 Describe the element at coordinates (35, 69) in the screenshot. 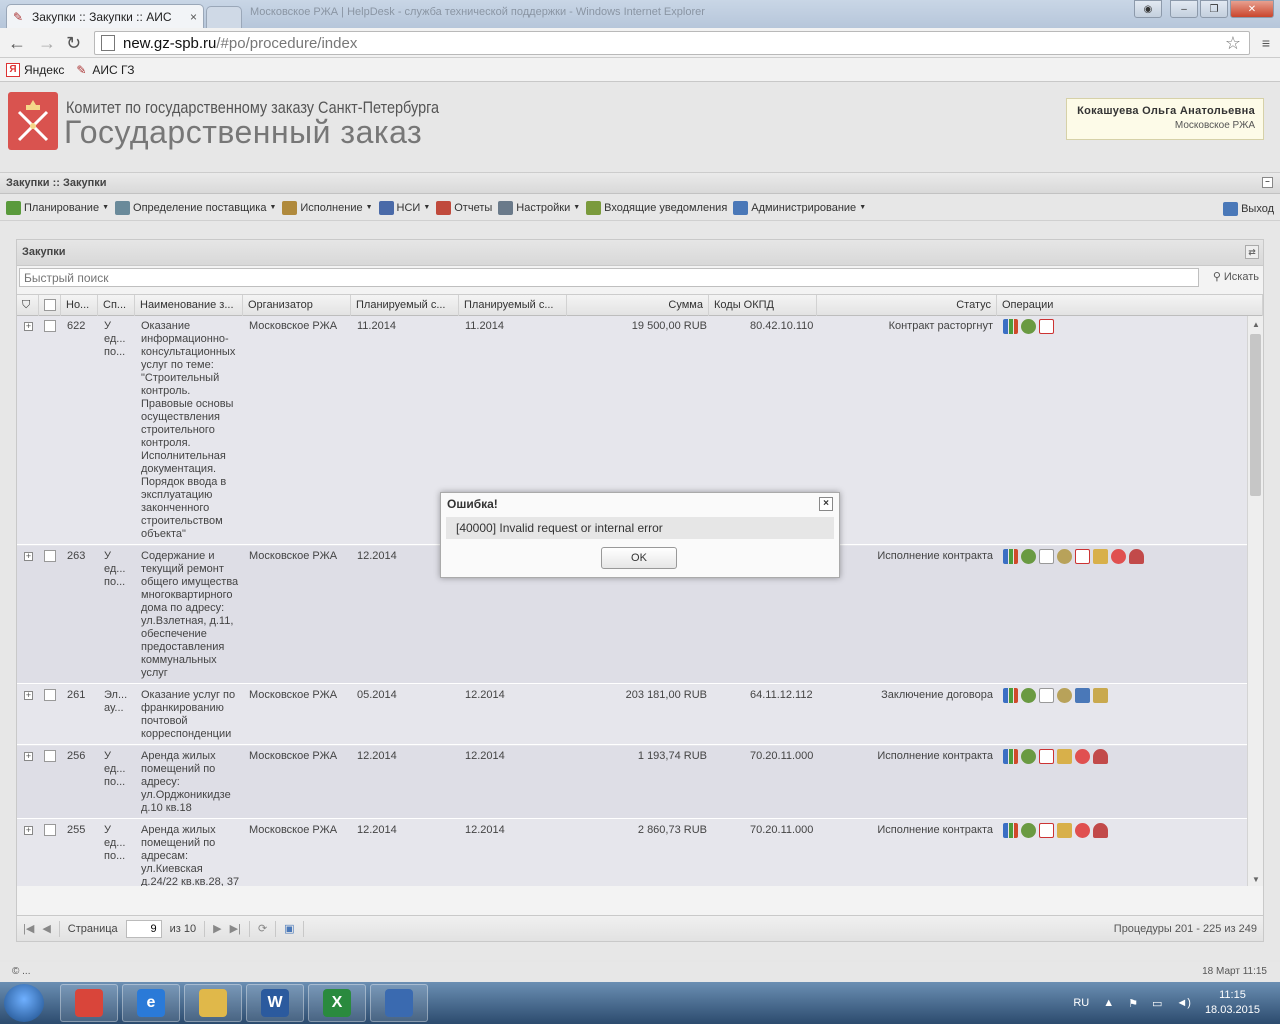

I see `bookmark-yandex: Я Яндекс` at that location.